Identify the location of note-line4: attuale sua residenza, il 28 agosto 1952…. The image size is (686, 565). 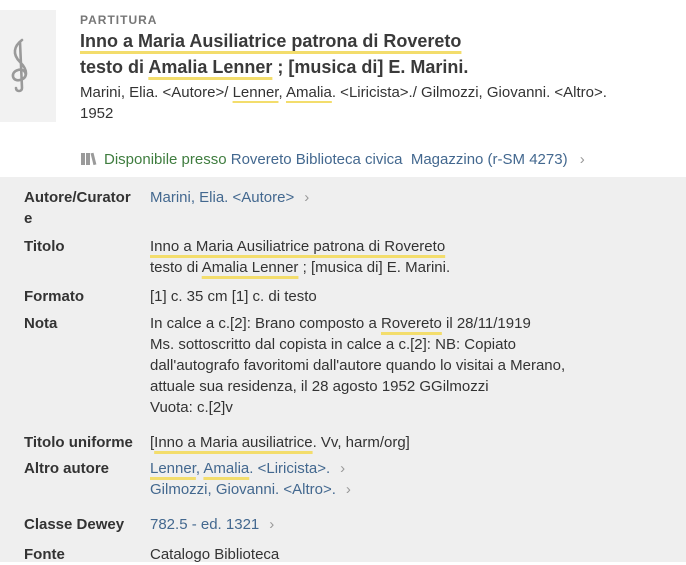
(319, 386).